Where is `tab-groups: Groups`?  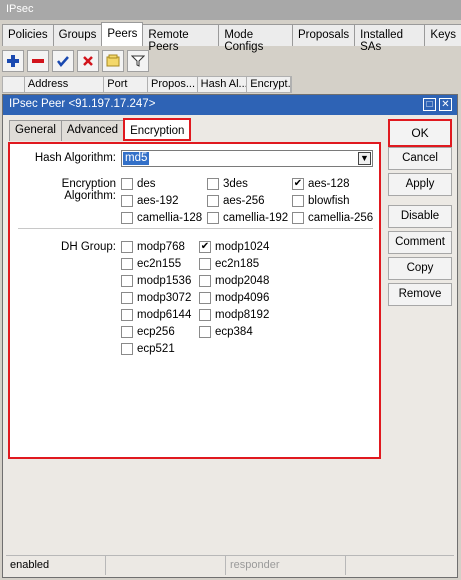 tab-groups: Groups is located at coordinates (77, 35).